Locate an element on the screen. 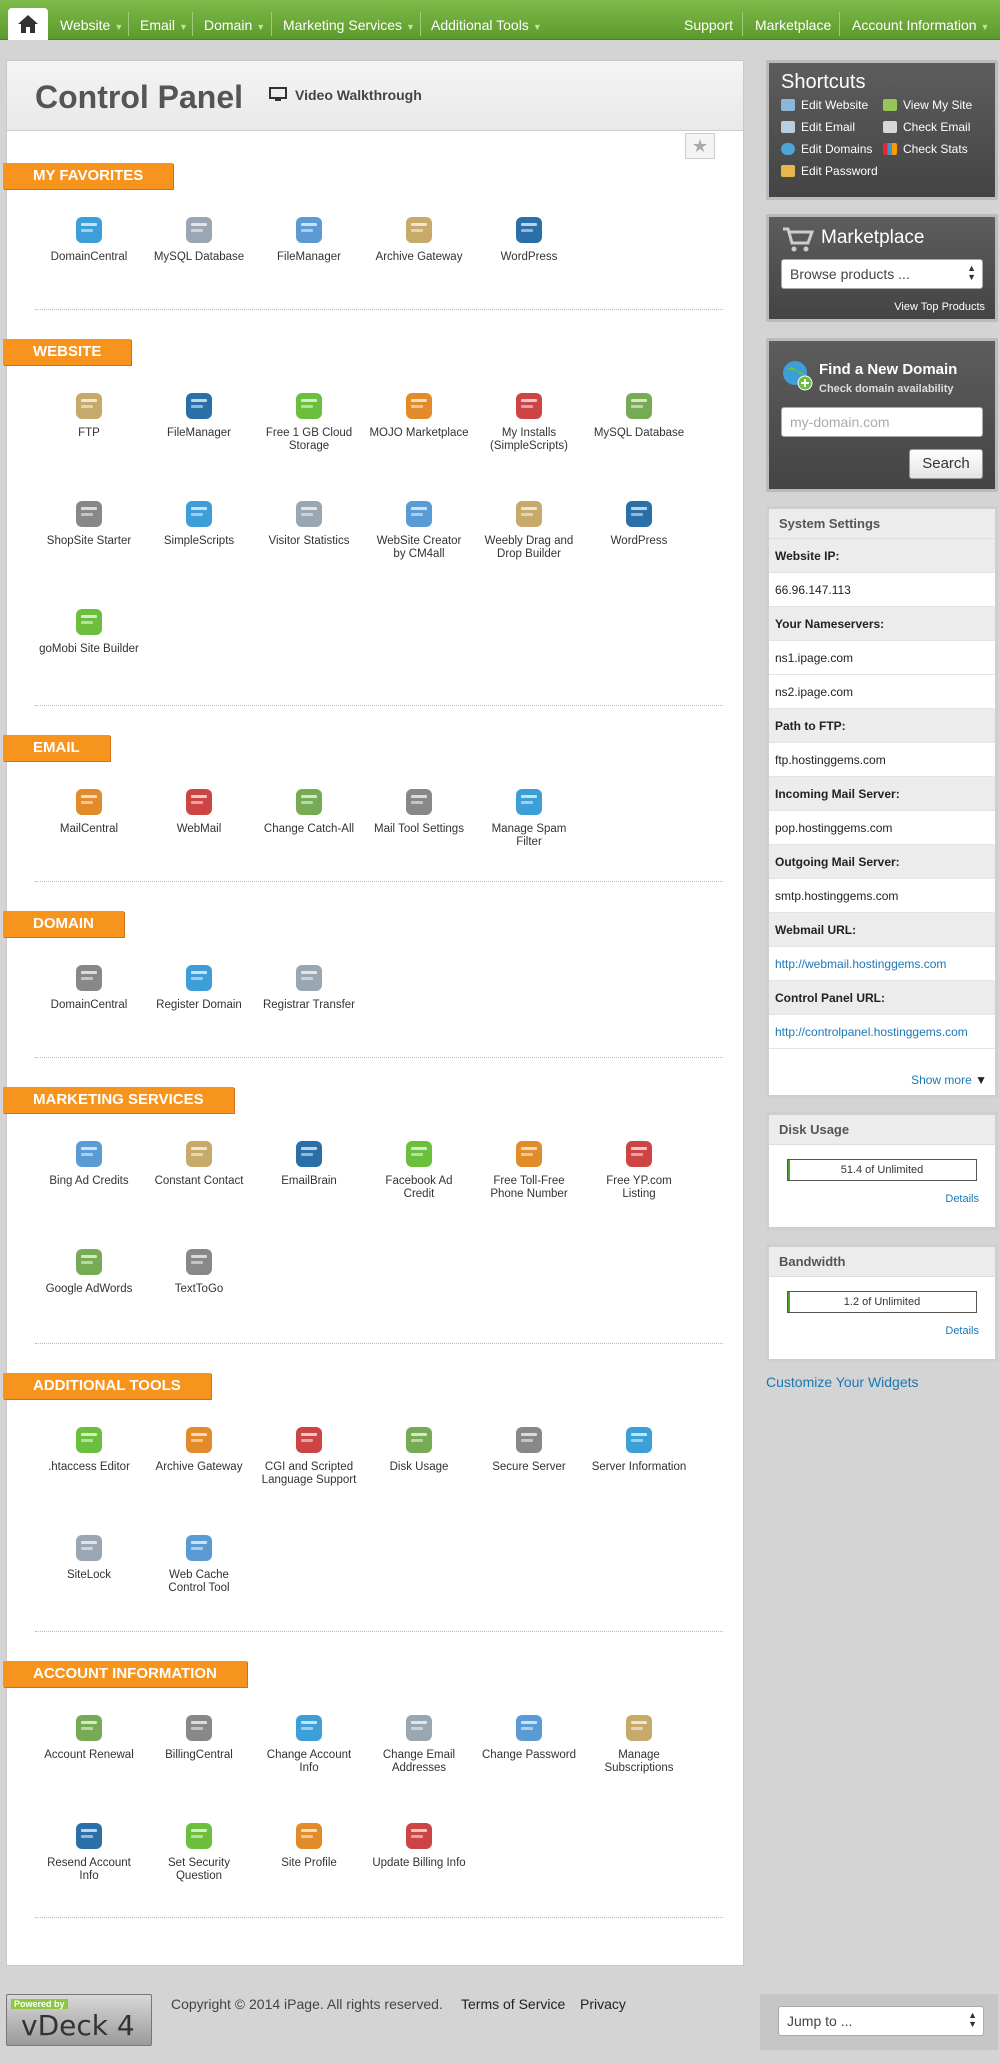  tool-mojo-marketplace: MOJO Marketplace is located at coordinates (419, 414).